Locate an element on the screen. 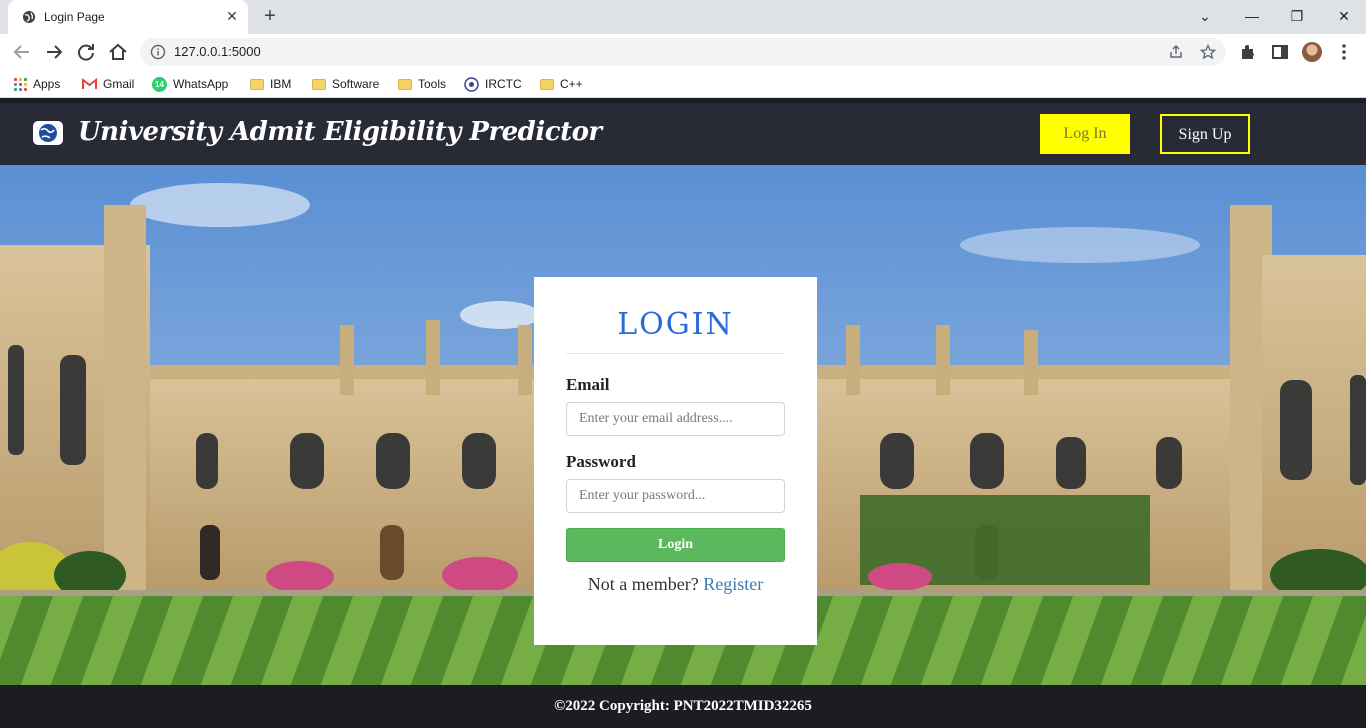 The width and height of the screenshot is (1366, 728). password-label: Password is located at coordinates (601, 461).